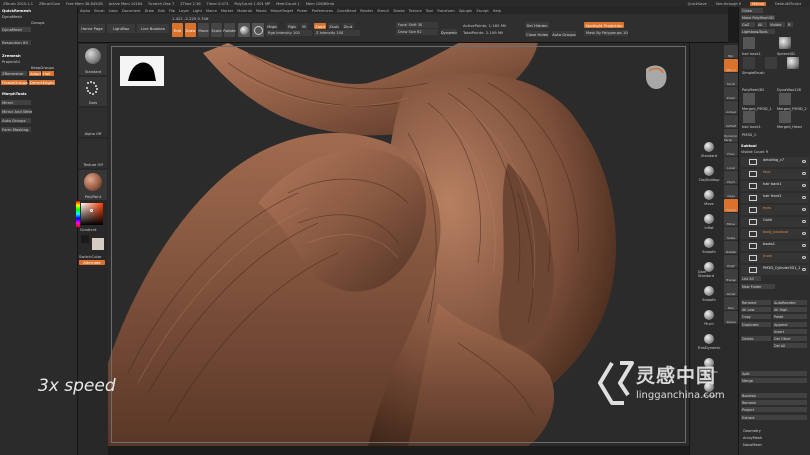  I want to click on tool-thumb-polymesh3d, so click(771, 63).